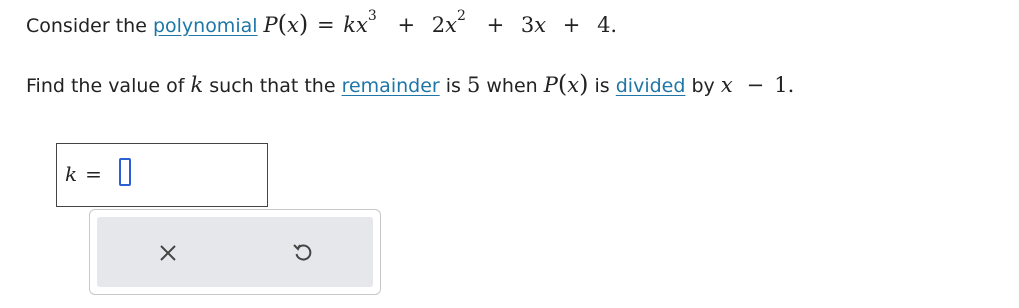  I want to click on x-icon, so click(168, 253).